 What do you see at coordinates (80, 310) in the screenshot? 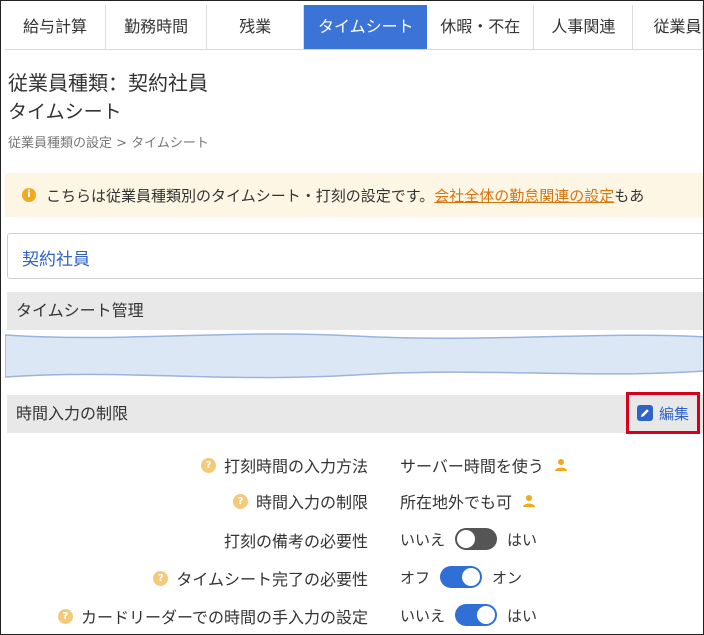
I see `section-title: タイムシート管理` at bounding box center [80, 310].